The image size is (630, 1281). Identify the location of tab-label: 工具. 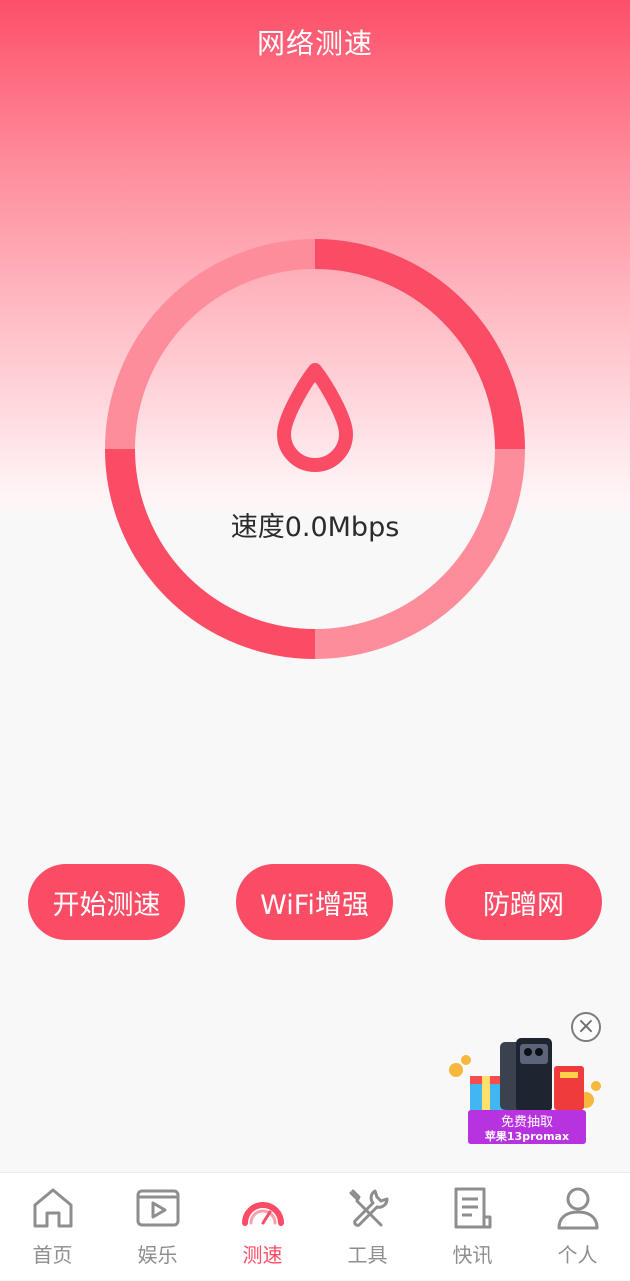
(367, 1255).